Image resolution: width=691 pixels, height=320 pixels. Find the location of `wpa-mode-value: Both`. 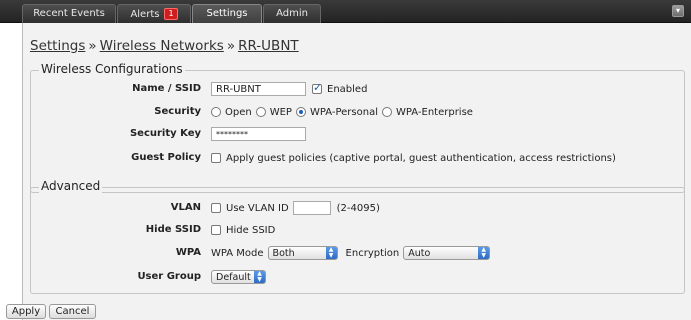

wpa-mode-value: Both is located at coordinates (283, 253).